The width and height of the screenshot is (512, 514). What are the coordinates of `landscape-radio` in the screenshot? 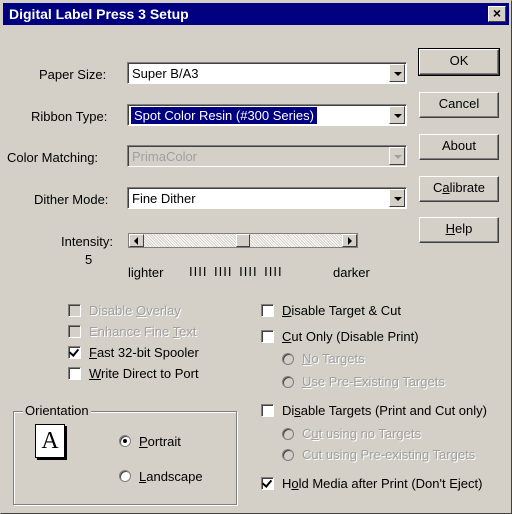 It's located at (125, 476).